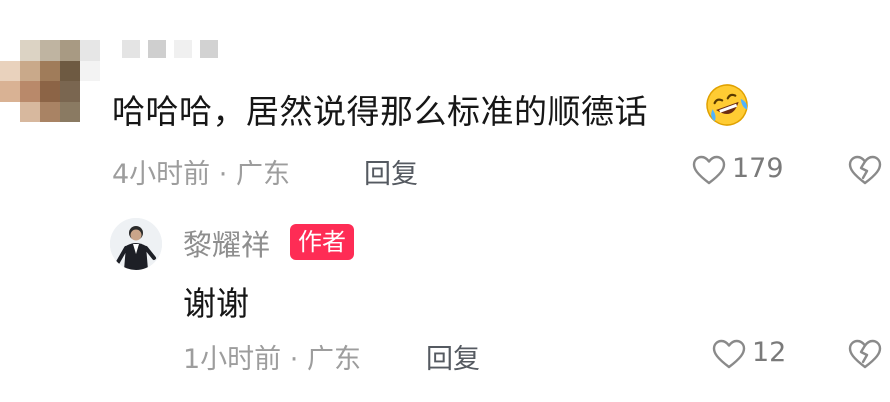 The image size is (890, 402). I want to click on comment-location: 广东, so click(262, 174).